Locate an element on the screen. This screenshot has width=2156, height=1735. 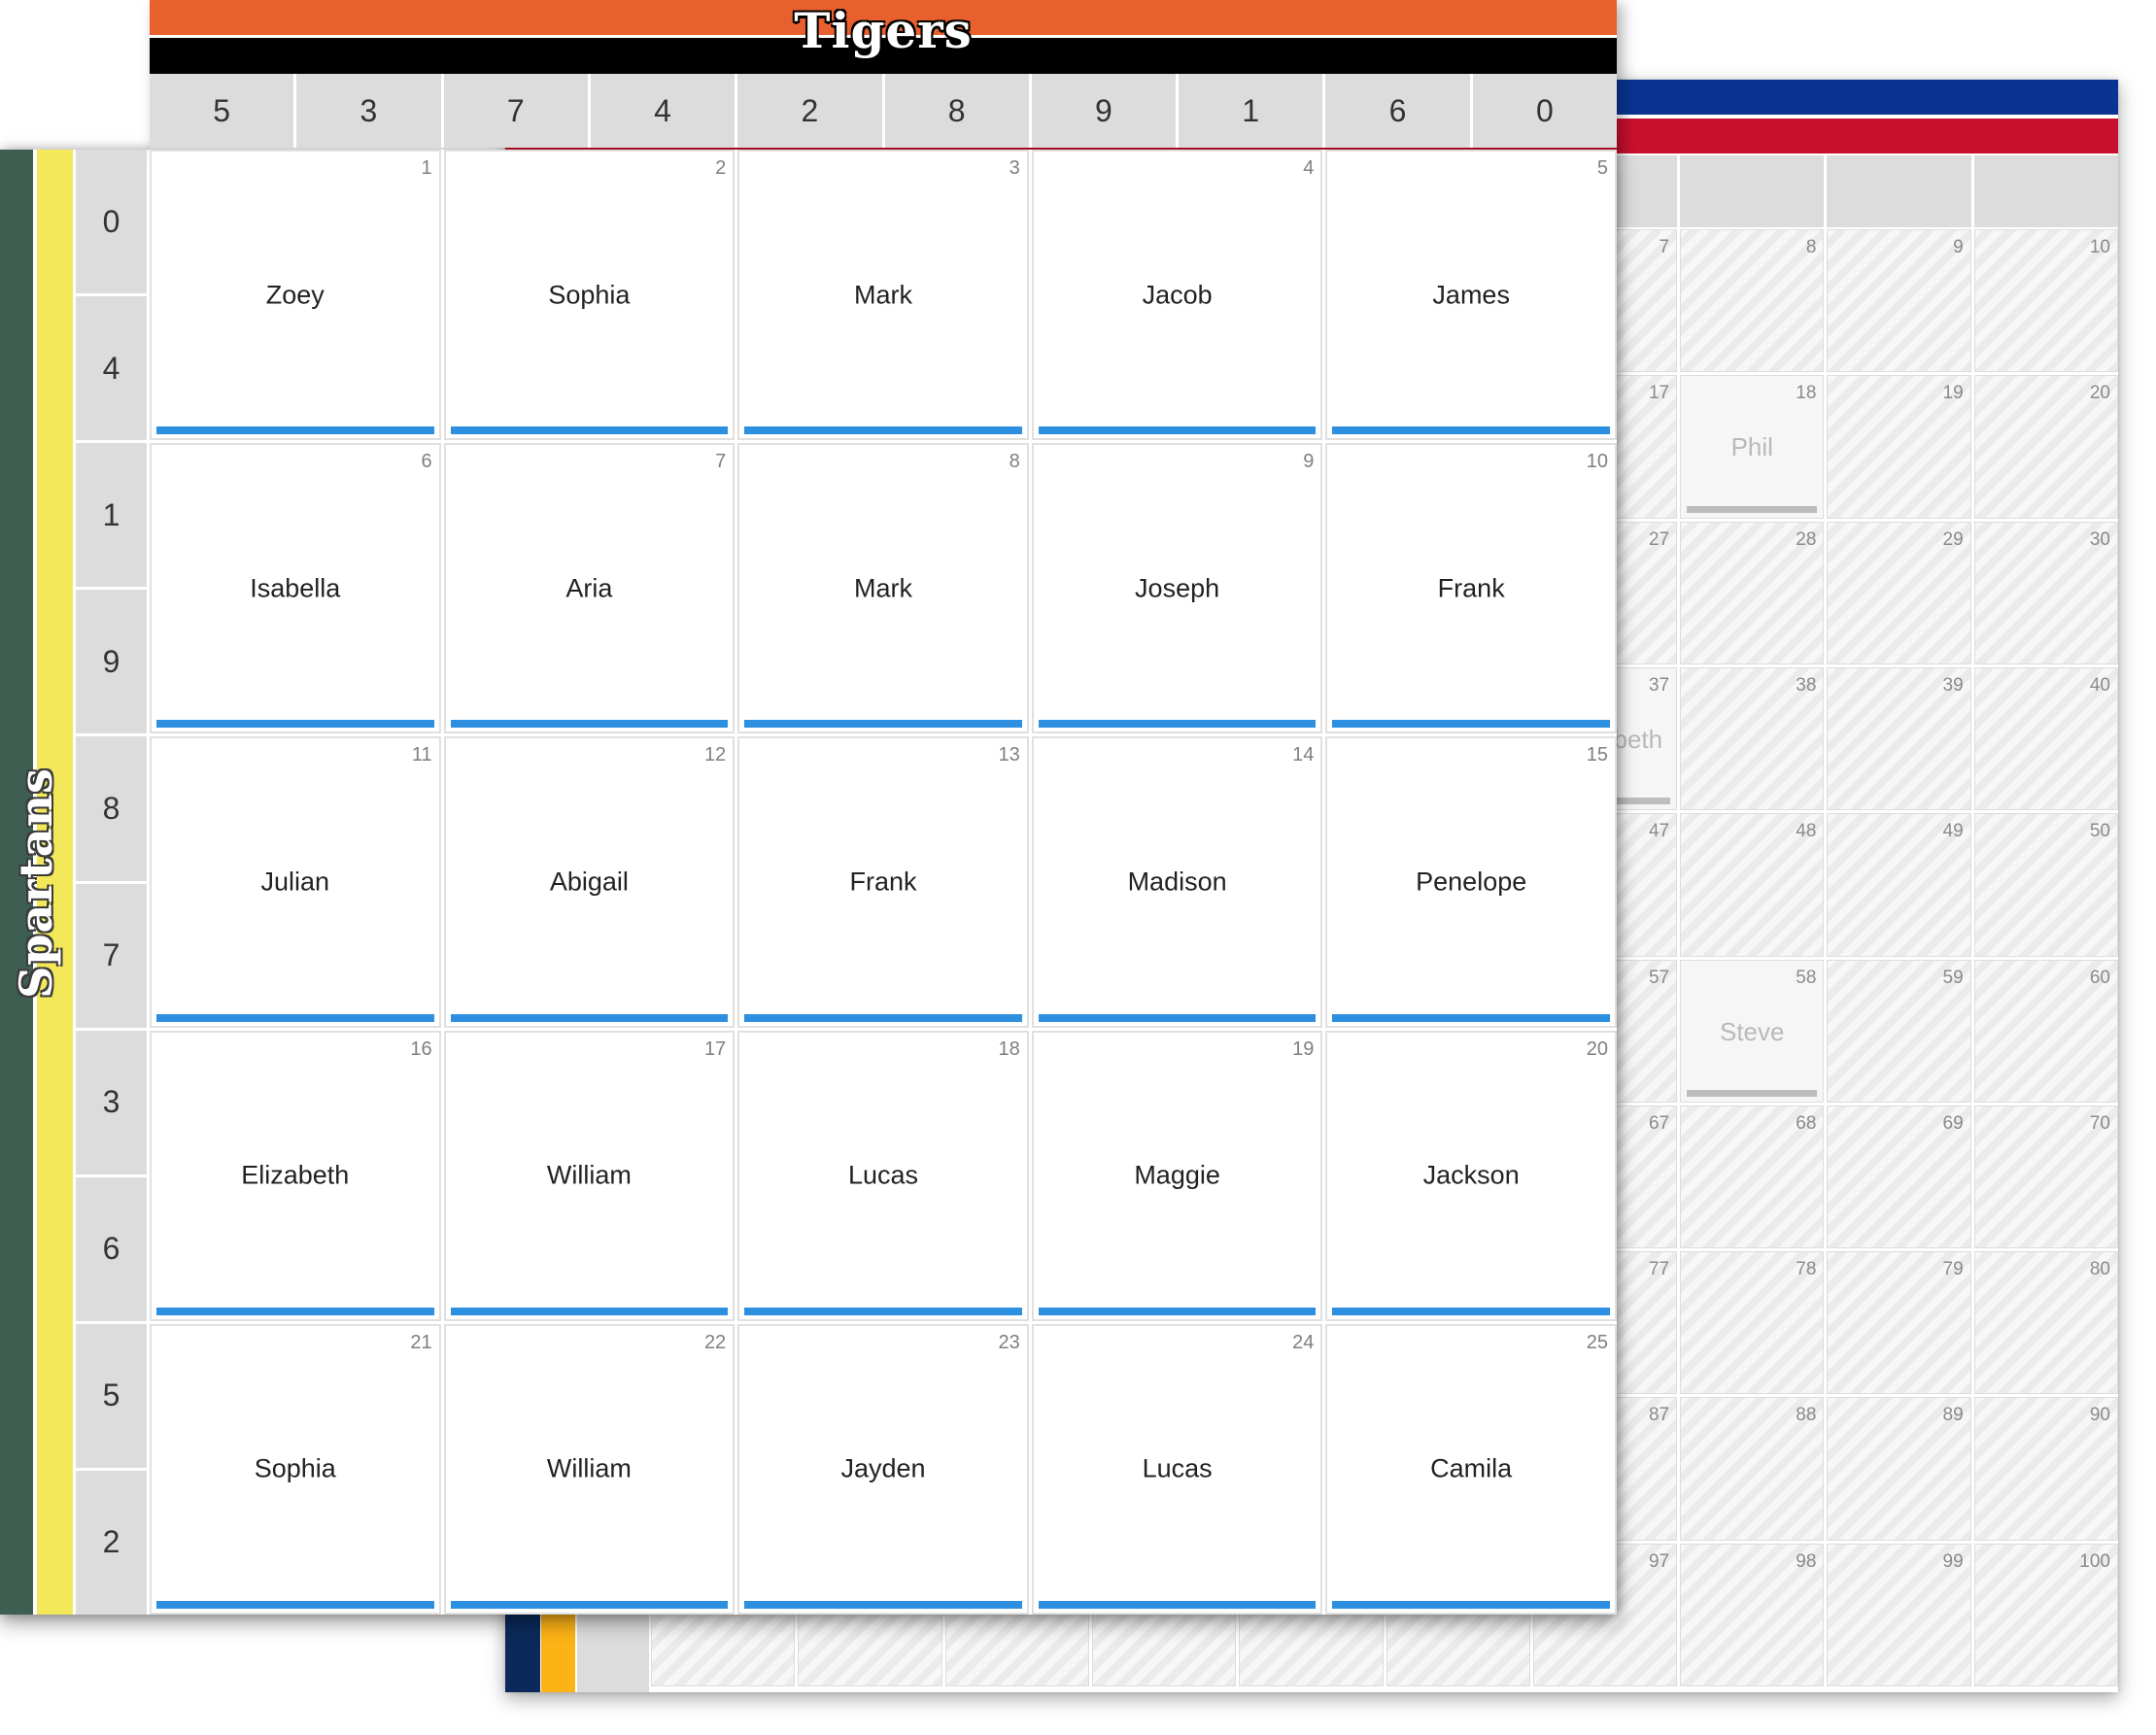
back-board-square: 88 is located at coordinates (1752, 1469).